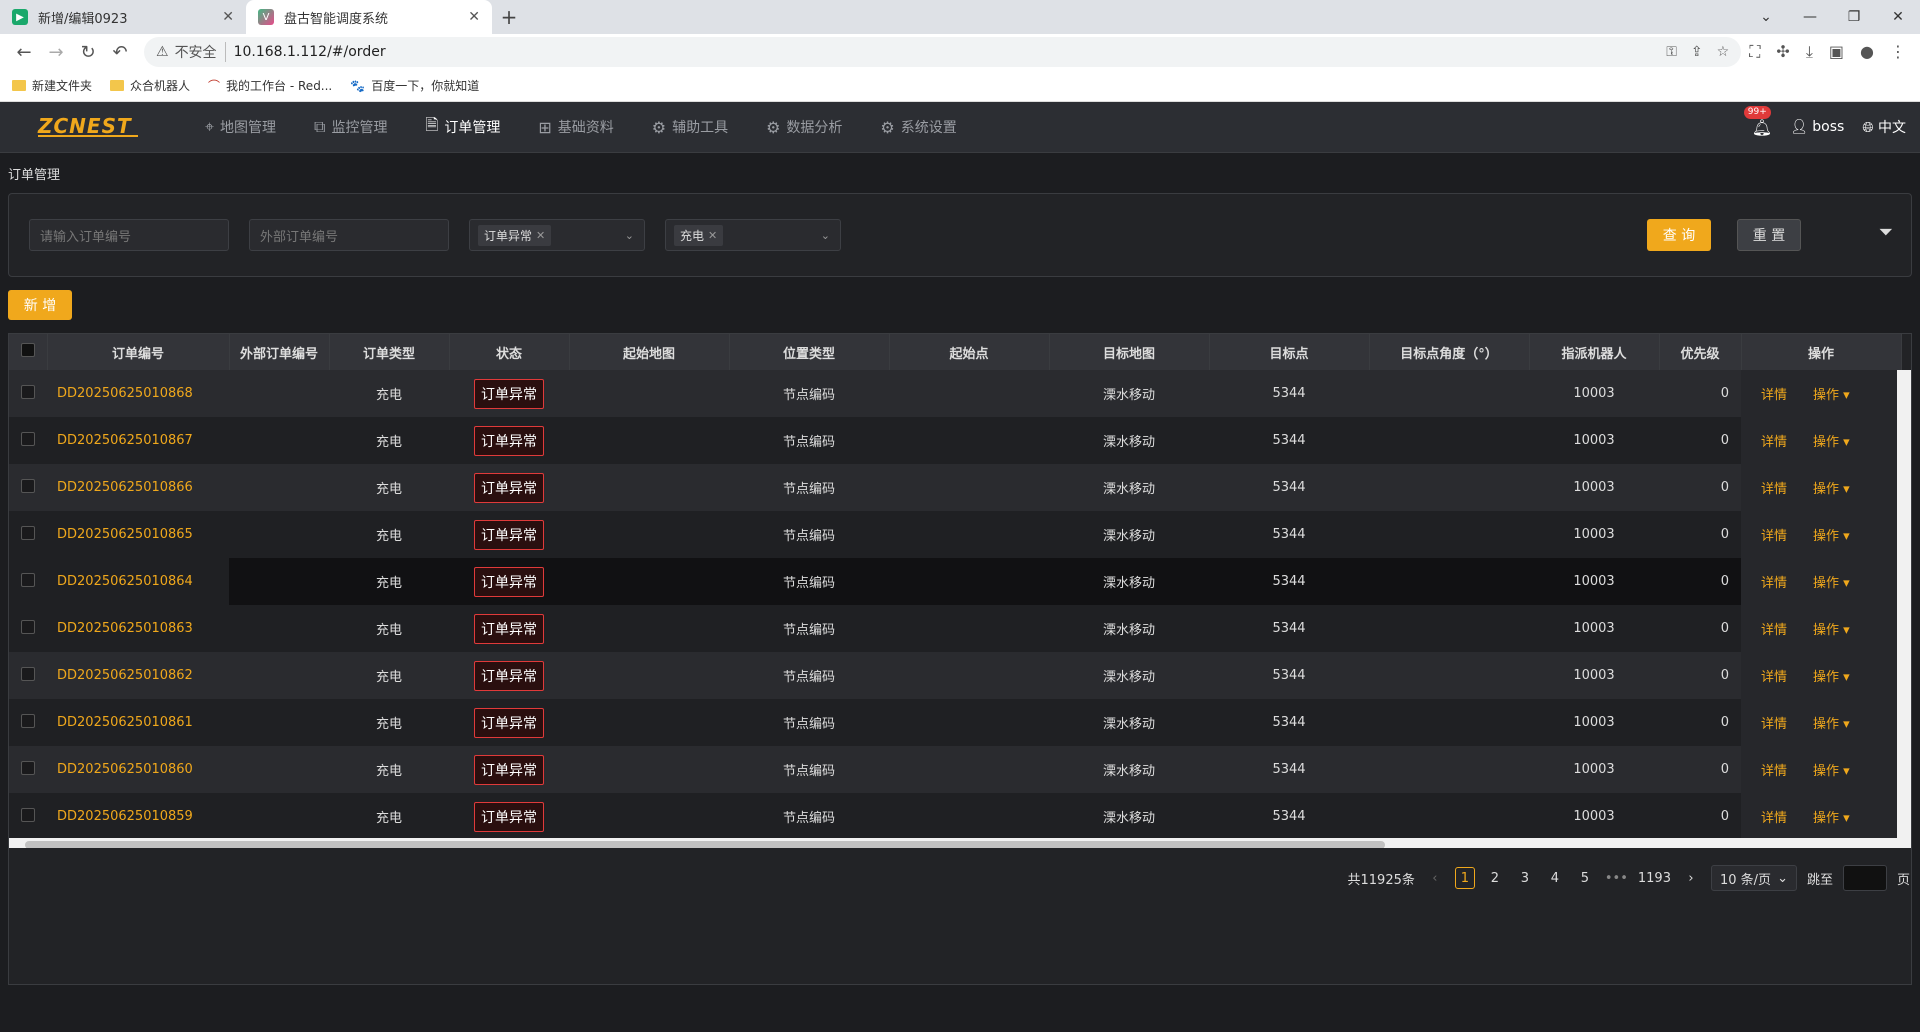 The image size is (1920, 1032). I want to click on menu-analytics: ⚙ 数据分析, so click(804, 127).